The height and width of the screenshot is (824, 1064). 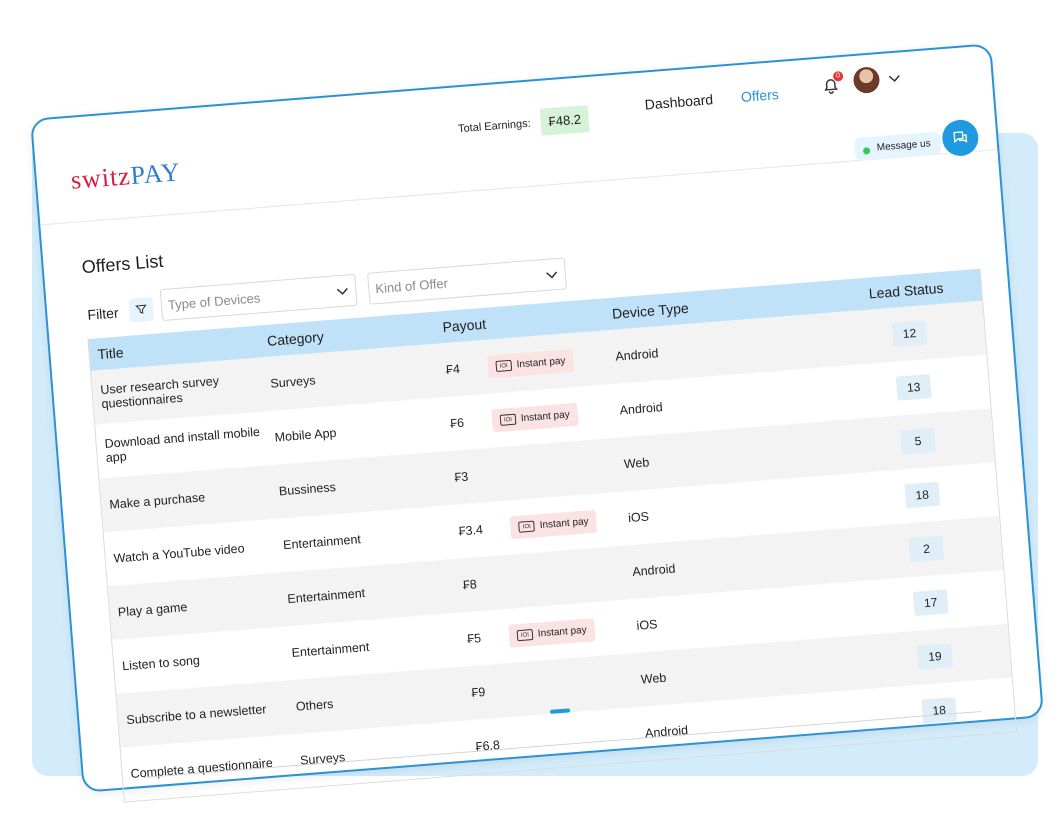 I want to click on cell-lead-status: 19, so click(x=934, y=657).